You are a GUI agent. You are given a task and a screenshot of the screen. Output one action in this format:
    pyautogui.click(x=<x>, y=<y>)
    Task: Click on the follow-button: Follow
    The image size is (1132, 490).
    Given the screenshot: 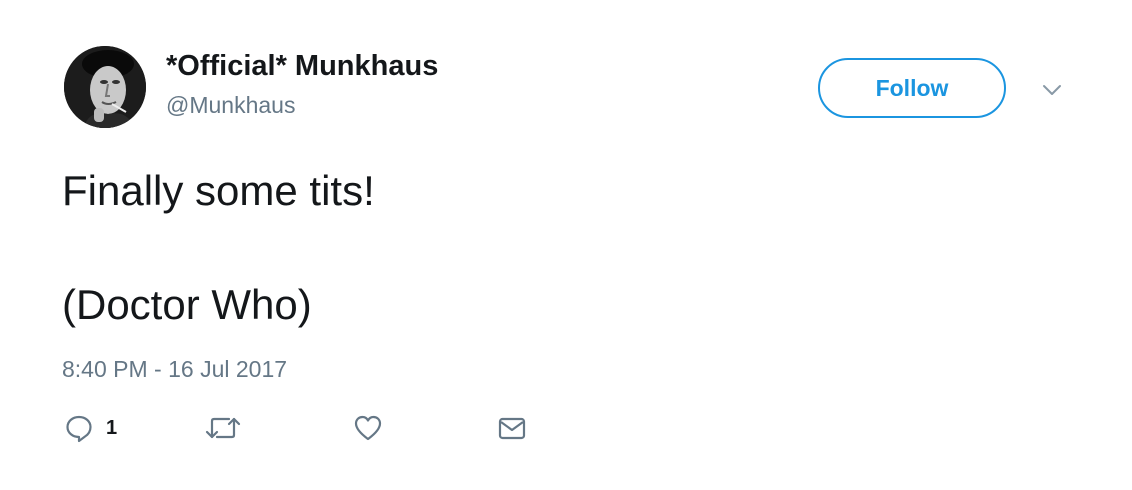 What is the action you would take?
    pyautogui.click(x=912, y=88)
    